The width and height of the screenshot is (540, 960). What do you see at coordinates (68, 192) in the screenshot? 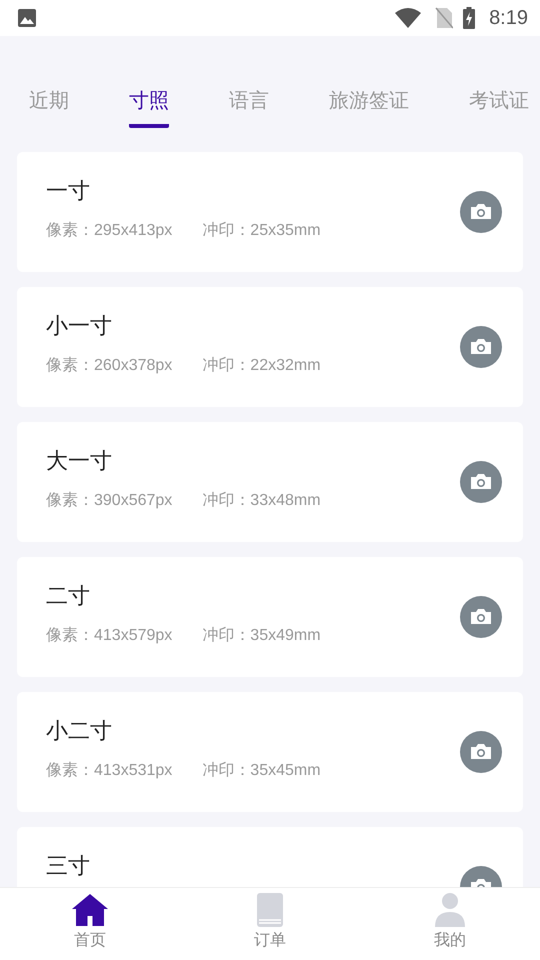
I see `size-title: 一寸` at bounding box center [68, 192].